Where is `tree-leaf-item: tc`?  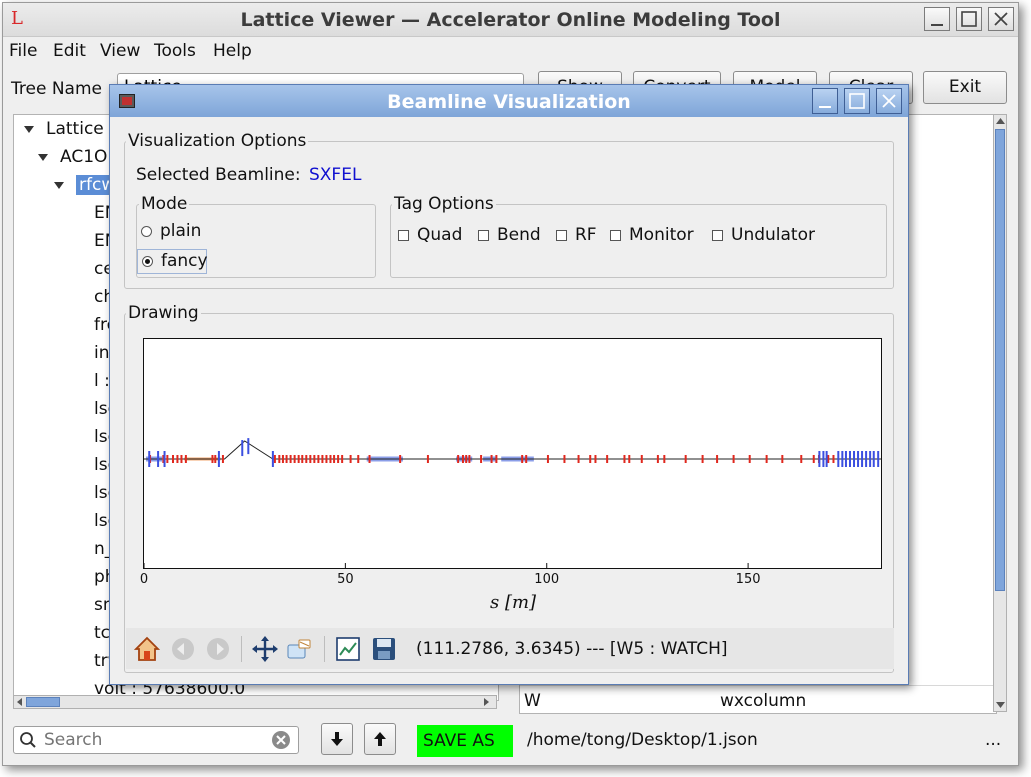 tree-leaf-item: tc is located at coordinates (102, 633).